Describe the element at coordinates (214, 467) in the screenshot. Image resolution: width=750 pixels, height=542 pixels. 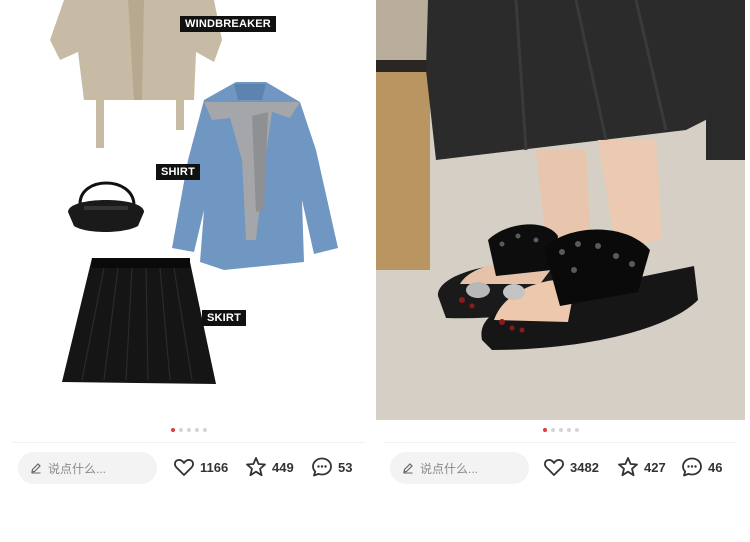
I see `like-count: 1166` at that location.